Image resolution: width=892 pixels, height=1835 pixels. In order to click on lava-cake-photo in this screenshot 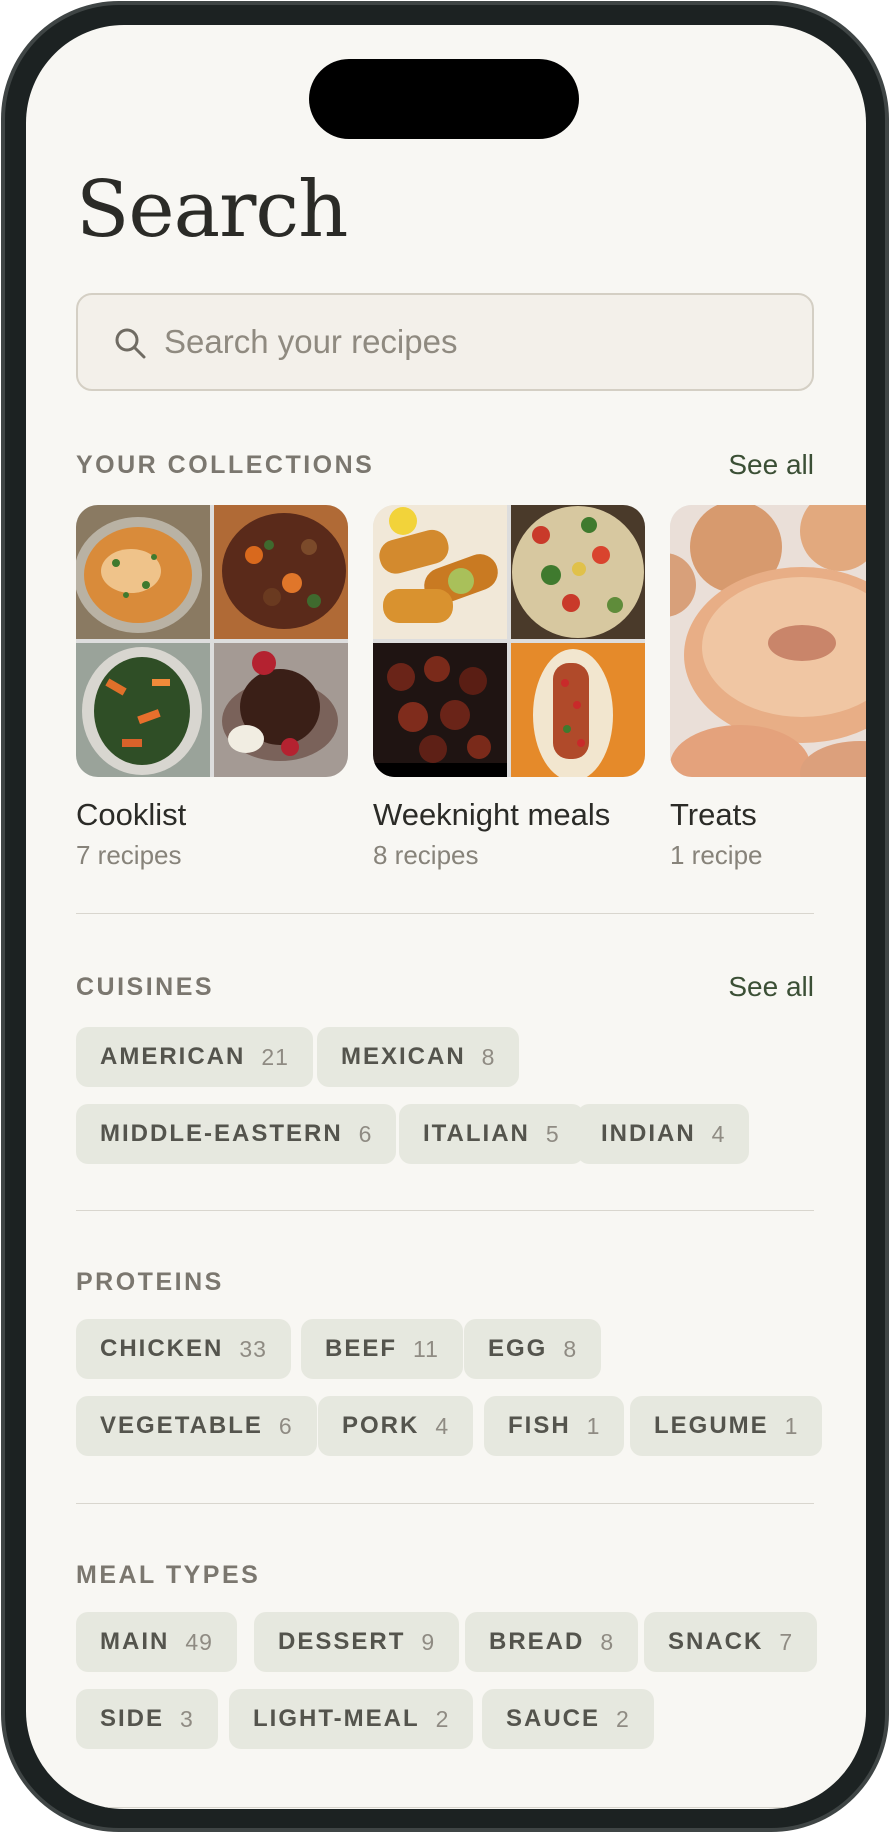, I will do `click(281, 710)`.